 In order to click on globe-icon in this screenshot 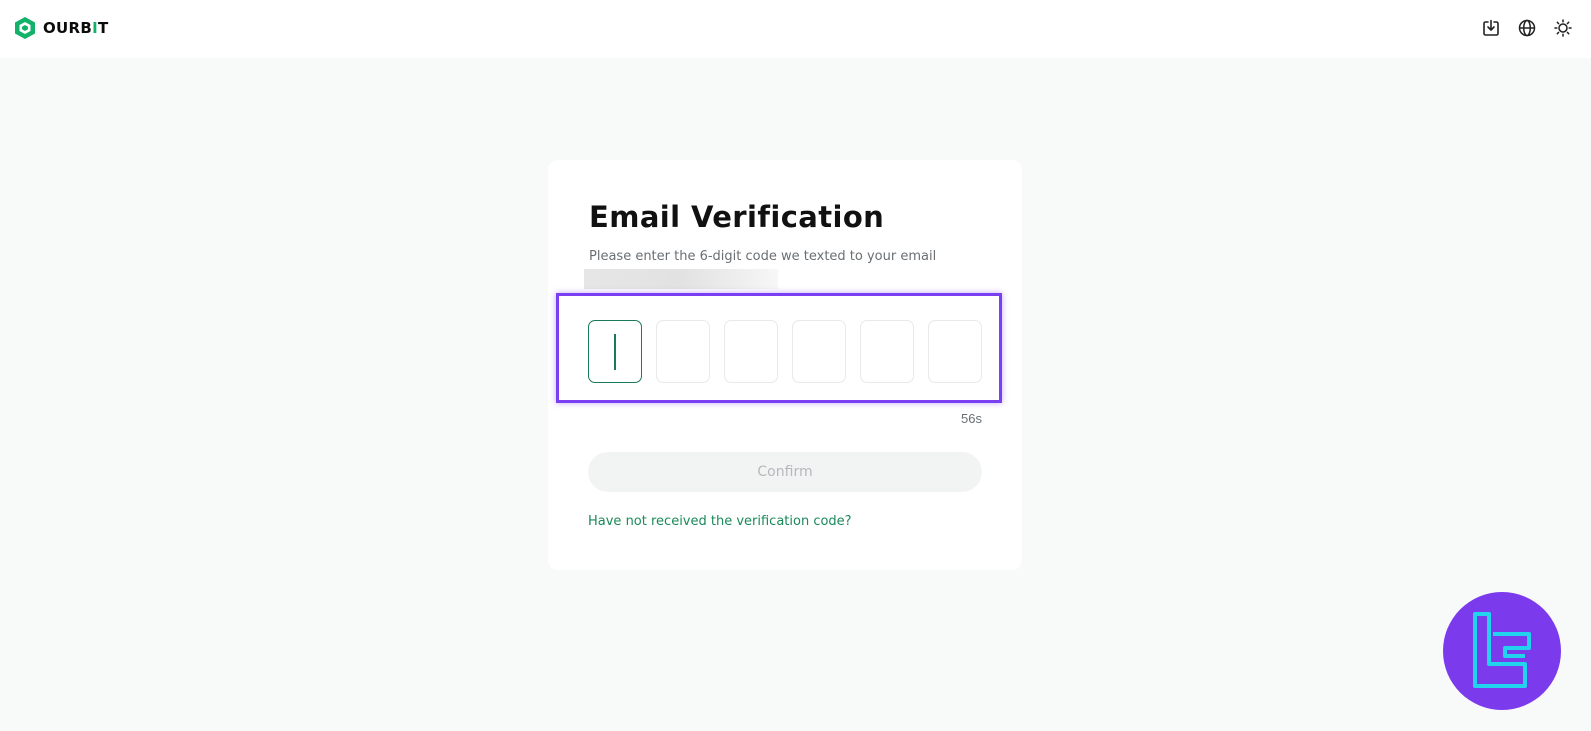, I will do `click(1527, 28)`.